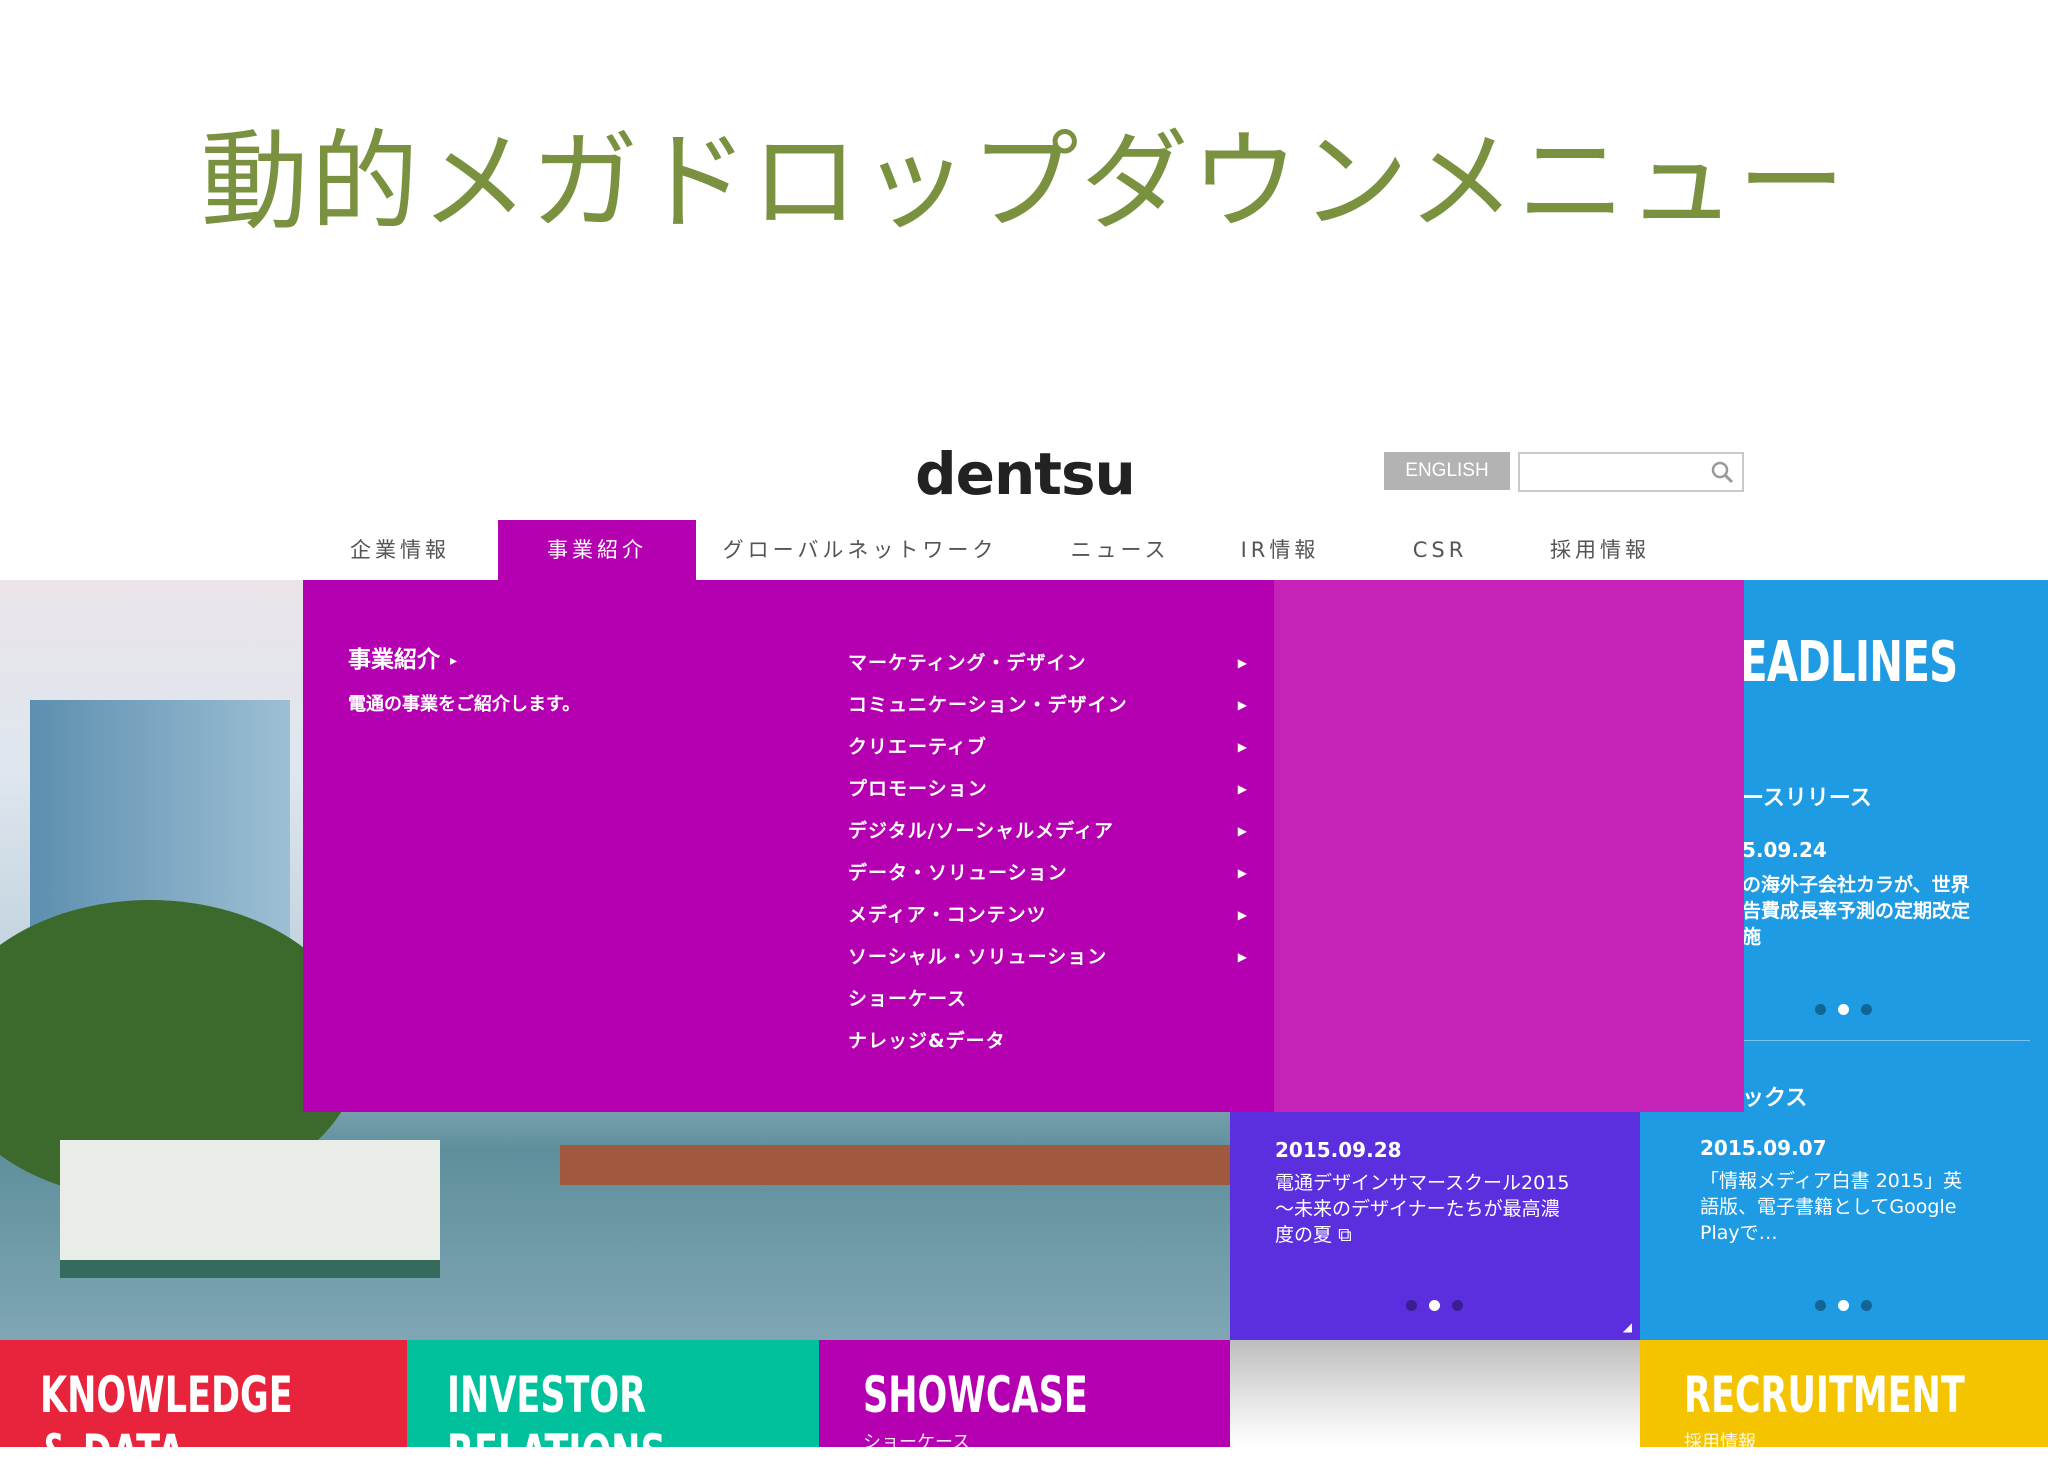 The width and height of the screenshot is (2048, 1482). I want to click on menu-link-media-contents: メディア・コンテンツ ▶, so click(1048, 915).